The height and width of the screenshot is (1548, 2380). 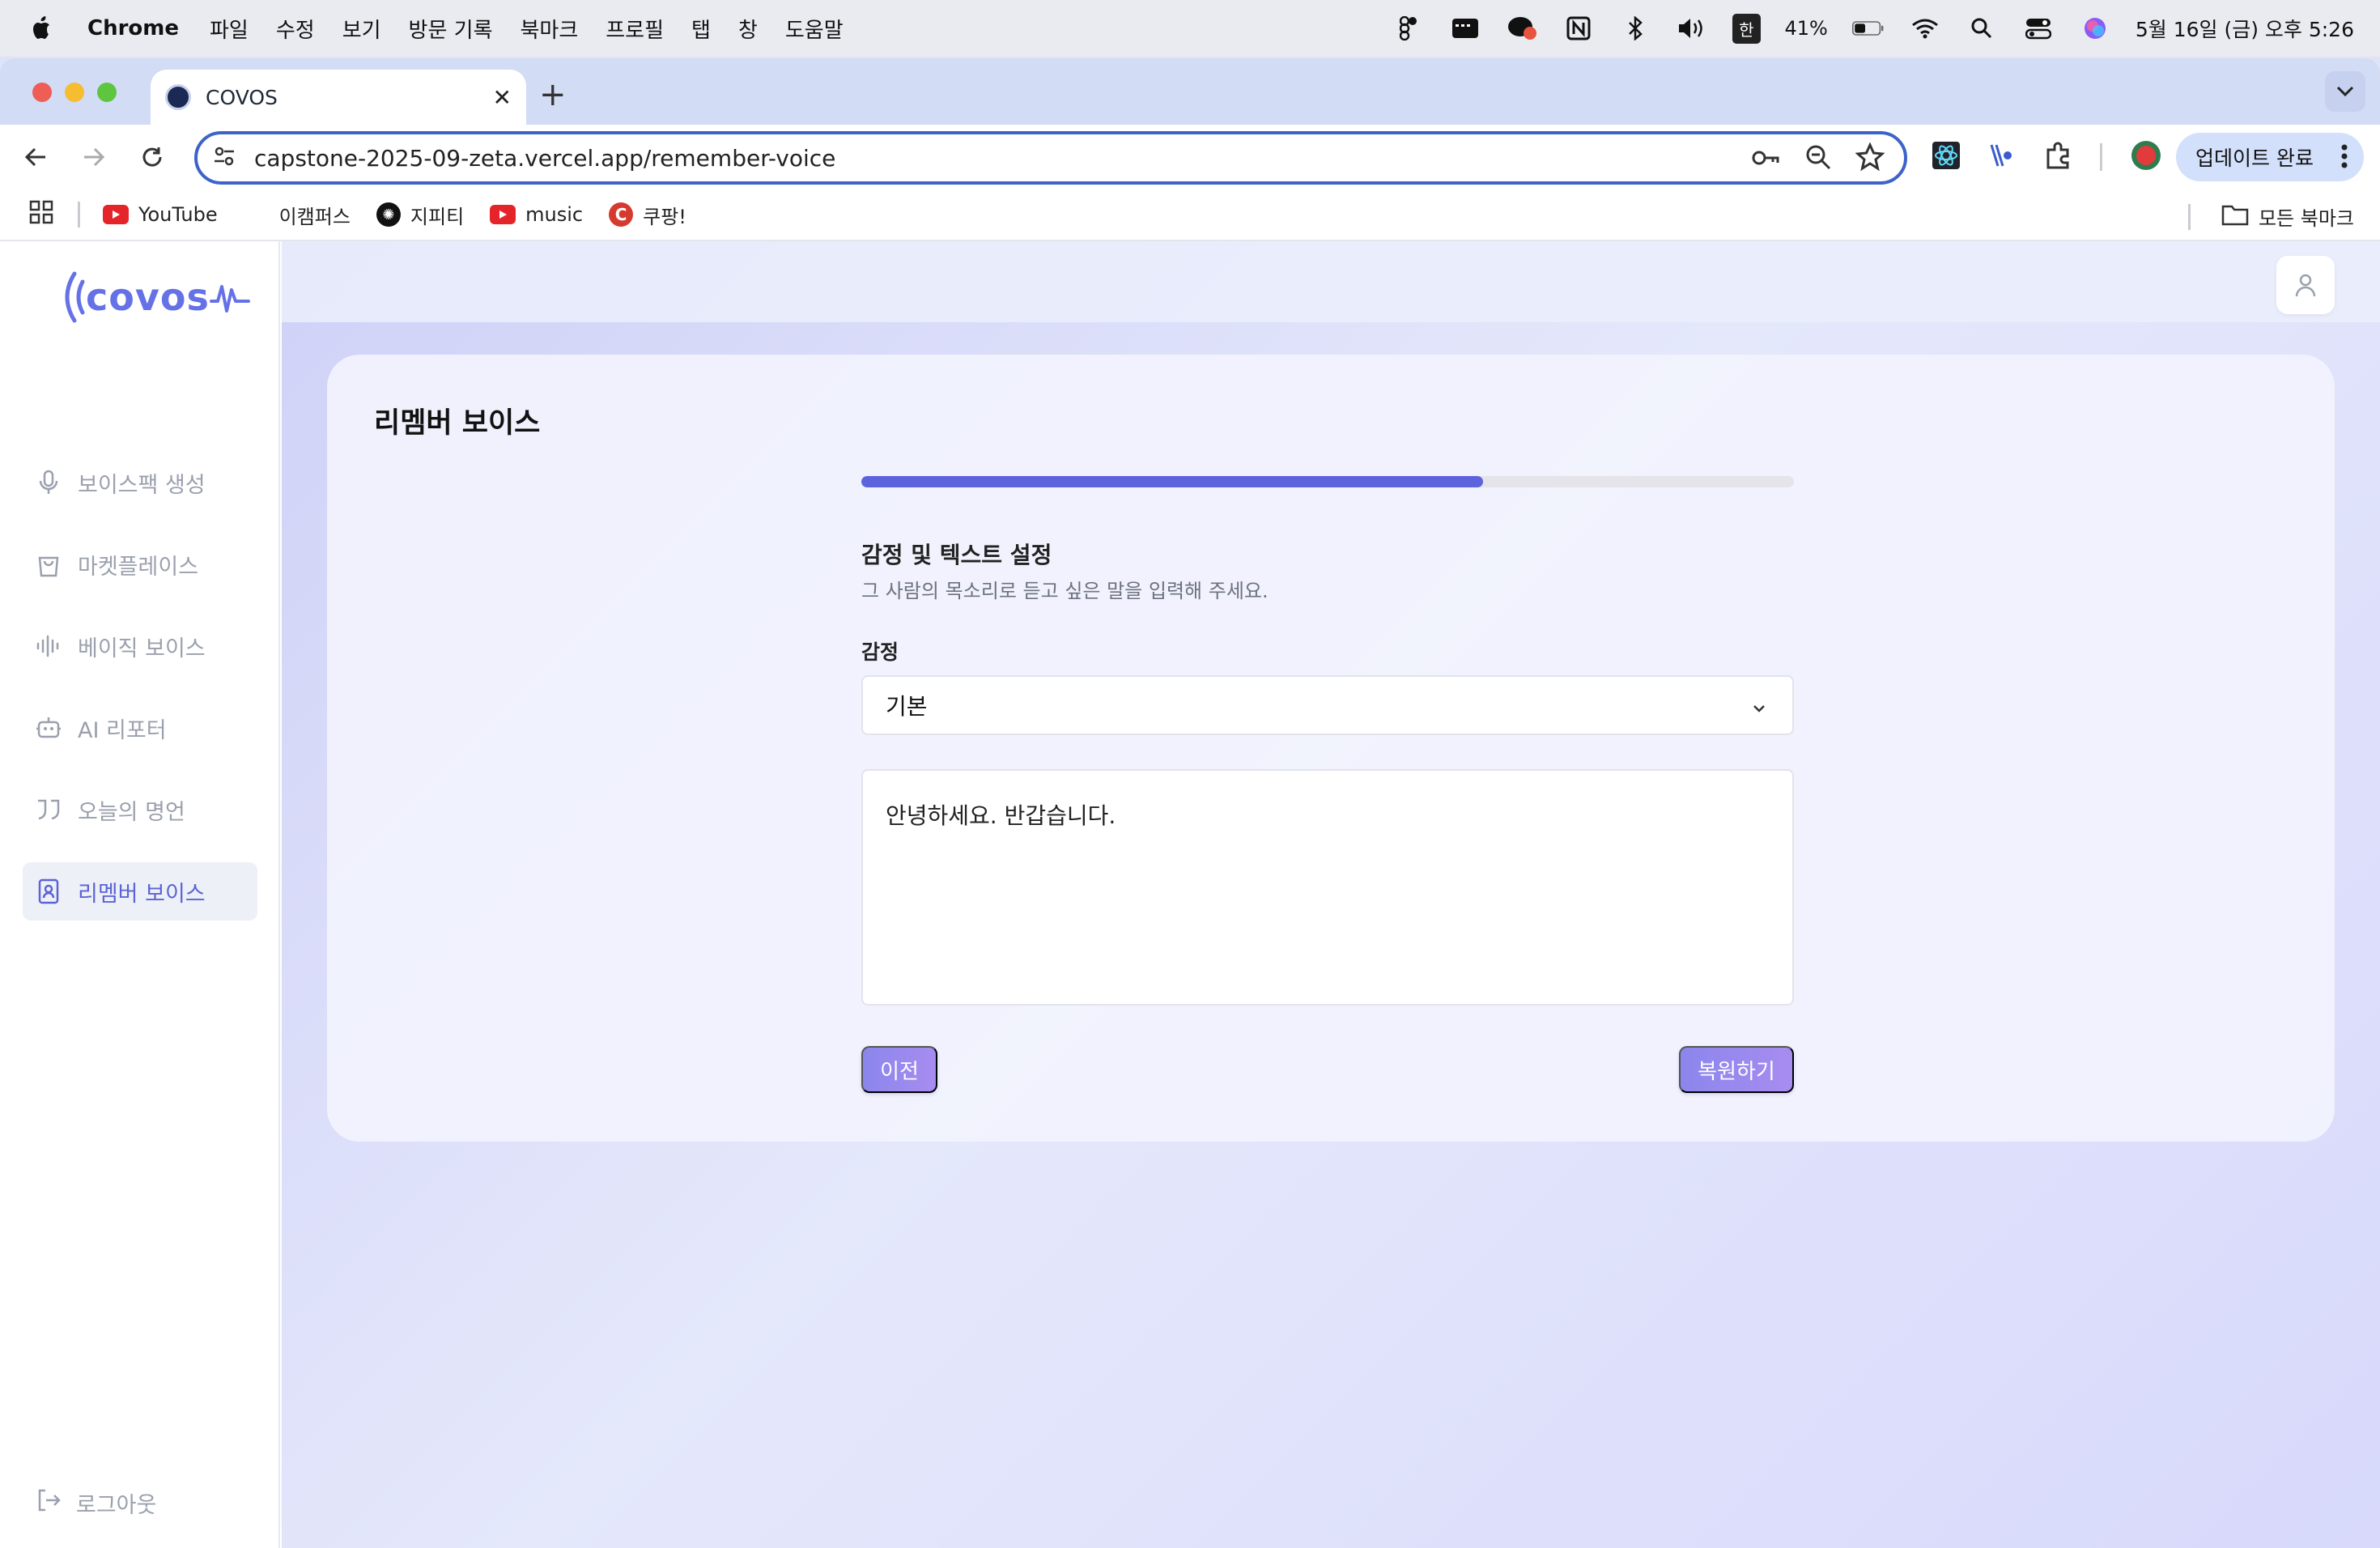 I want to click on contact-book-icon, so click(x=49, y=891).